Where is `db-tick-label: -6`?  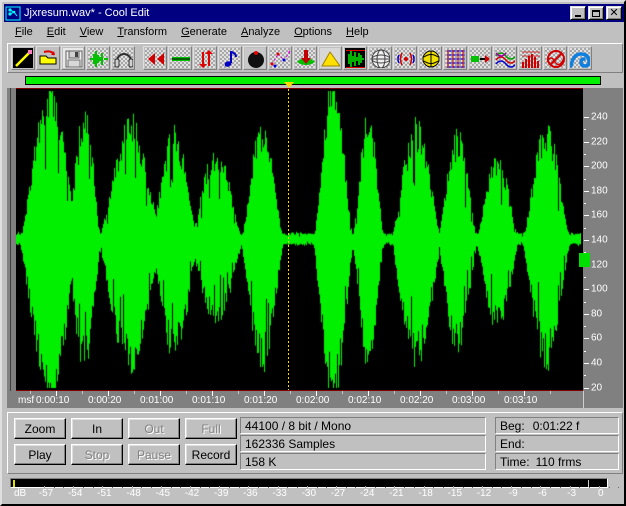
db-tick-label: -6 is located at coordinates (542, 493).